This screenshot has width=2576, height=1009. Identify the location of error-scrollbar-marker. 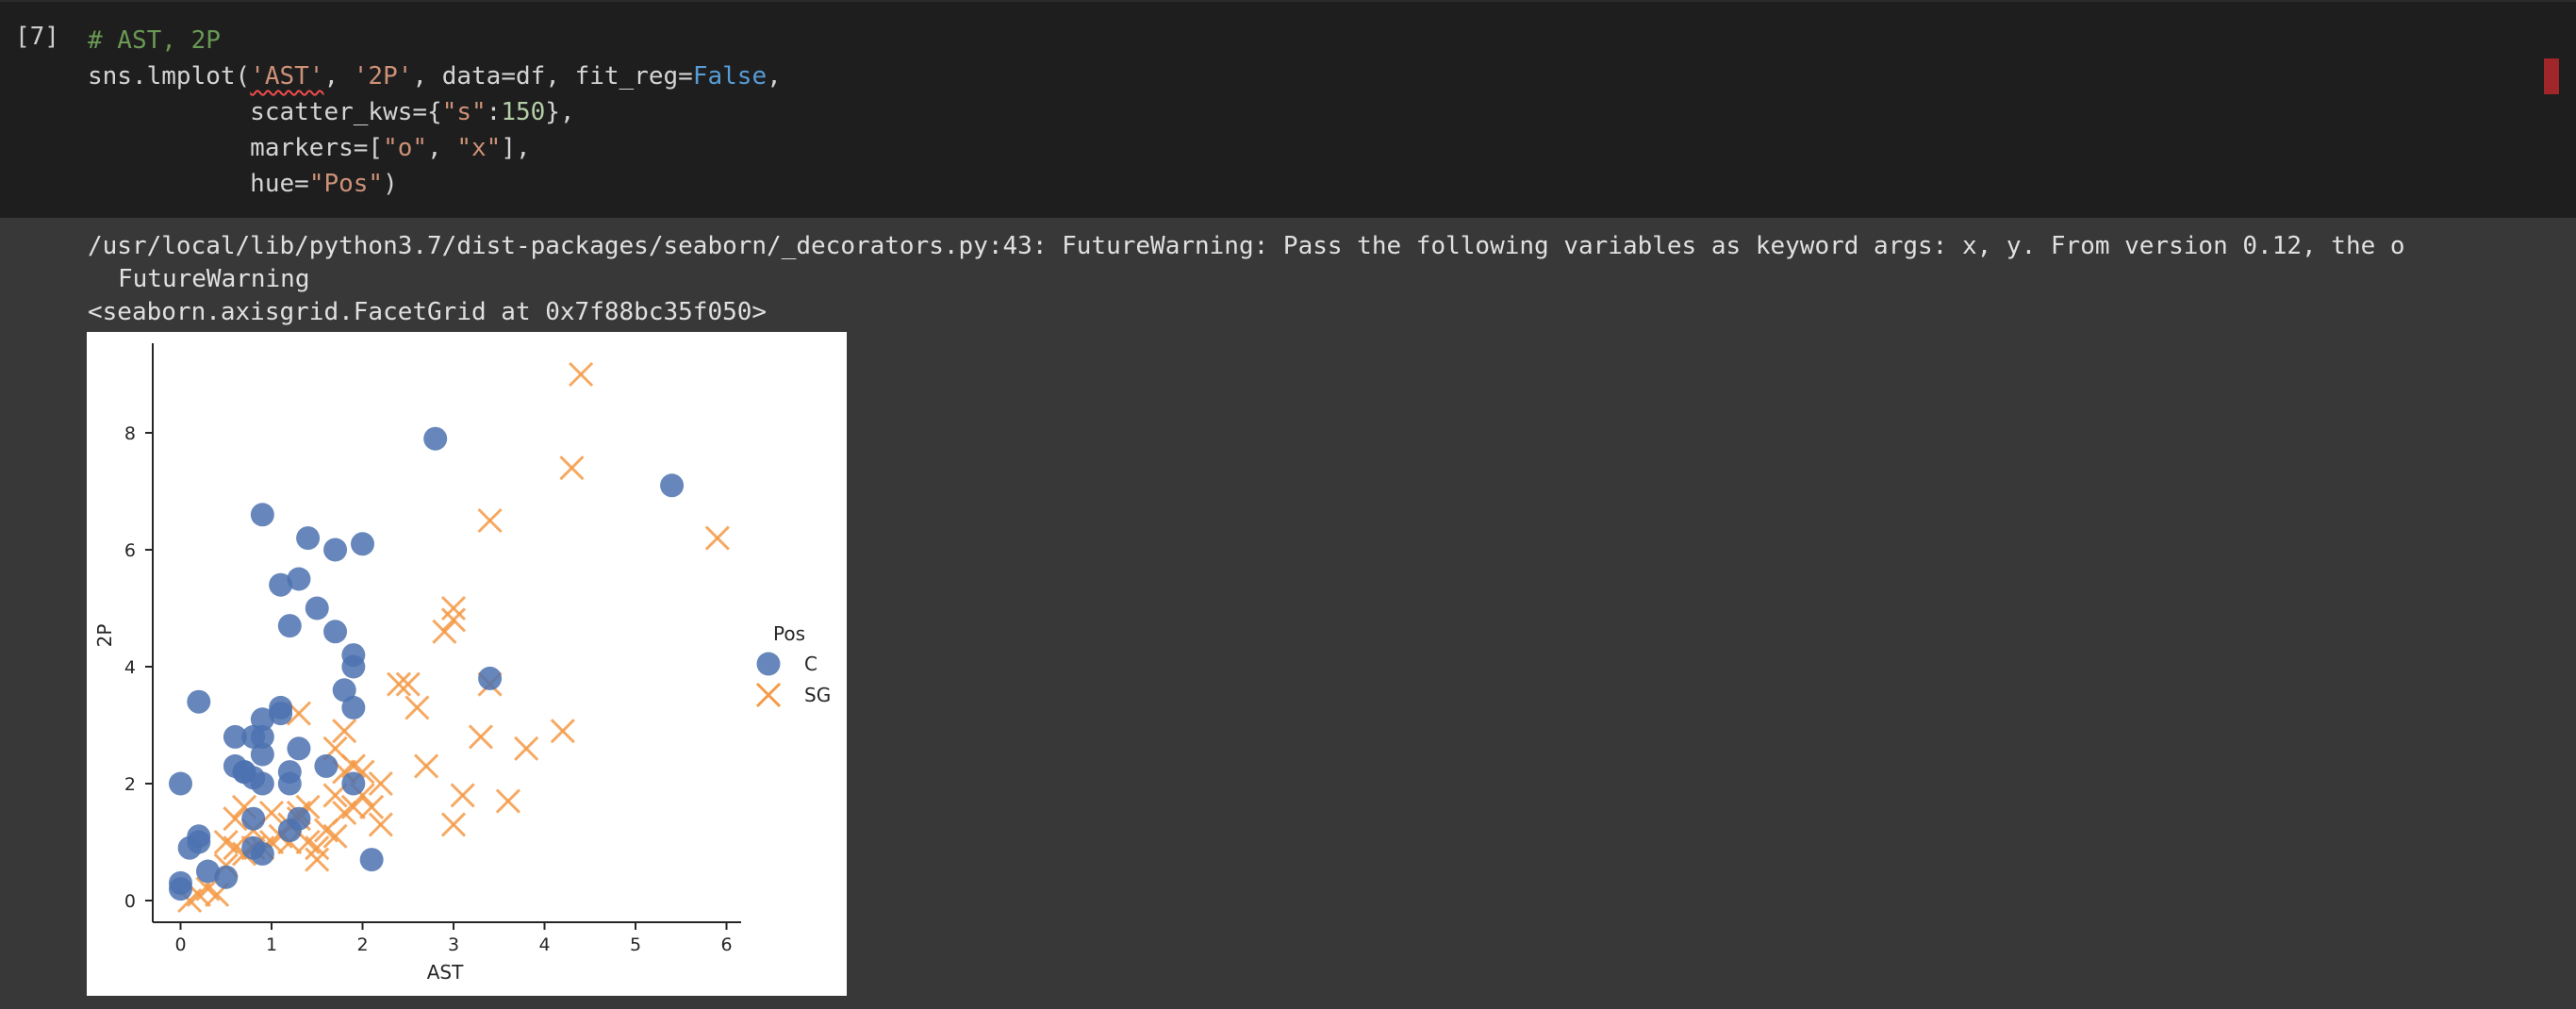
(2551, 76).